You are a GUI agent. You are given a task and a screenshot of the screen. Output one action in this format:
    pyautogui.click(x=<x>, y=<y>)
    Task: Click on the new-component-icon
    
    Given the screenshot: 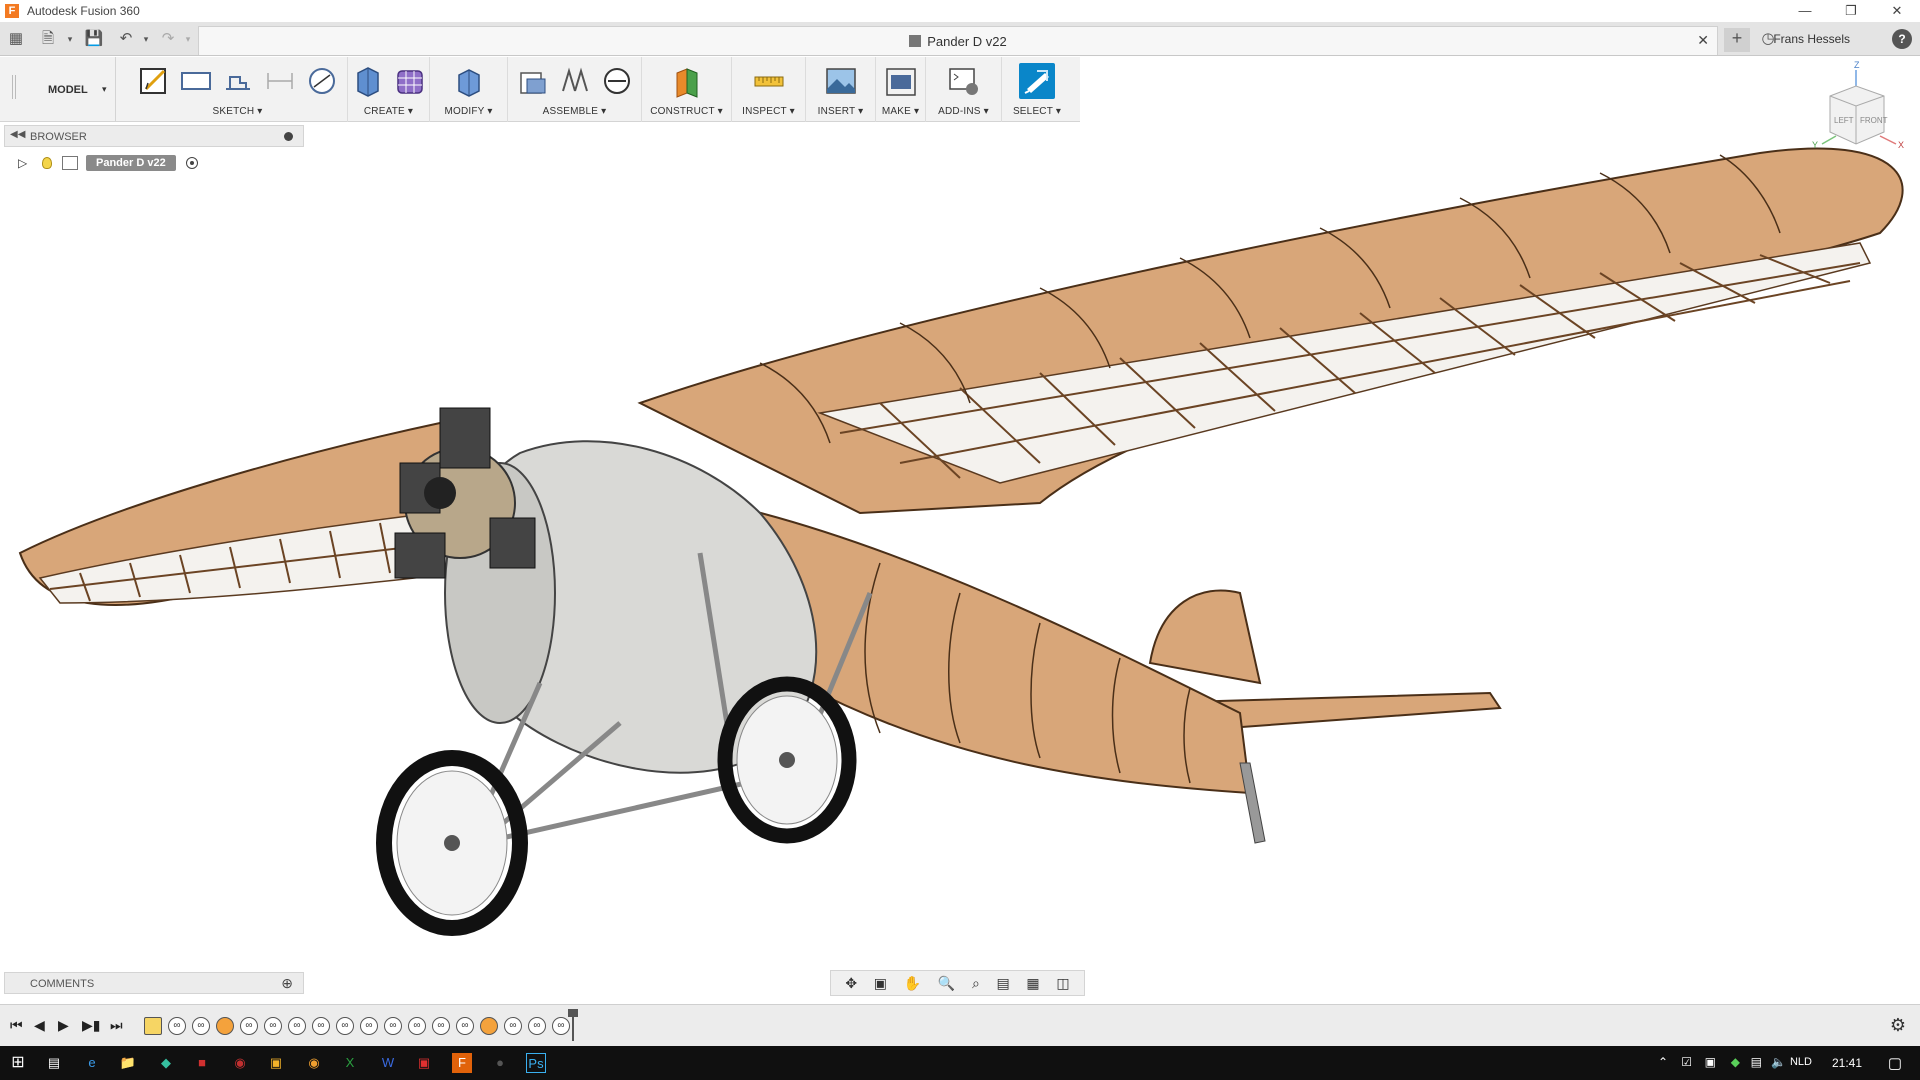 What is the action you would take?
    pyautogui.click(x=533, y=81)
    